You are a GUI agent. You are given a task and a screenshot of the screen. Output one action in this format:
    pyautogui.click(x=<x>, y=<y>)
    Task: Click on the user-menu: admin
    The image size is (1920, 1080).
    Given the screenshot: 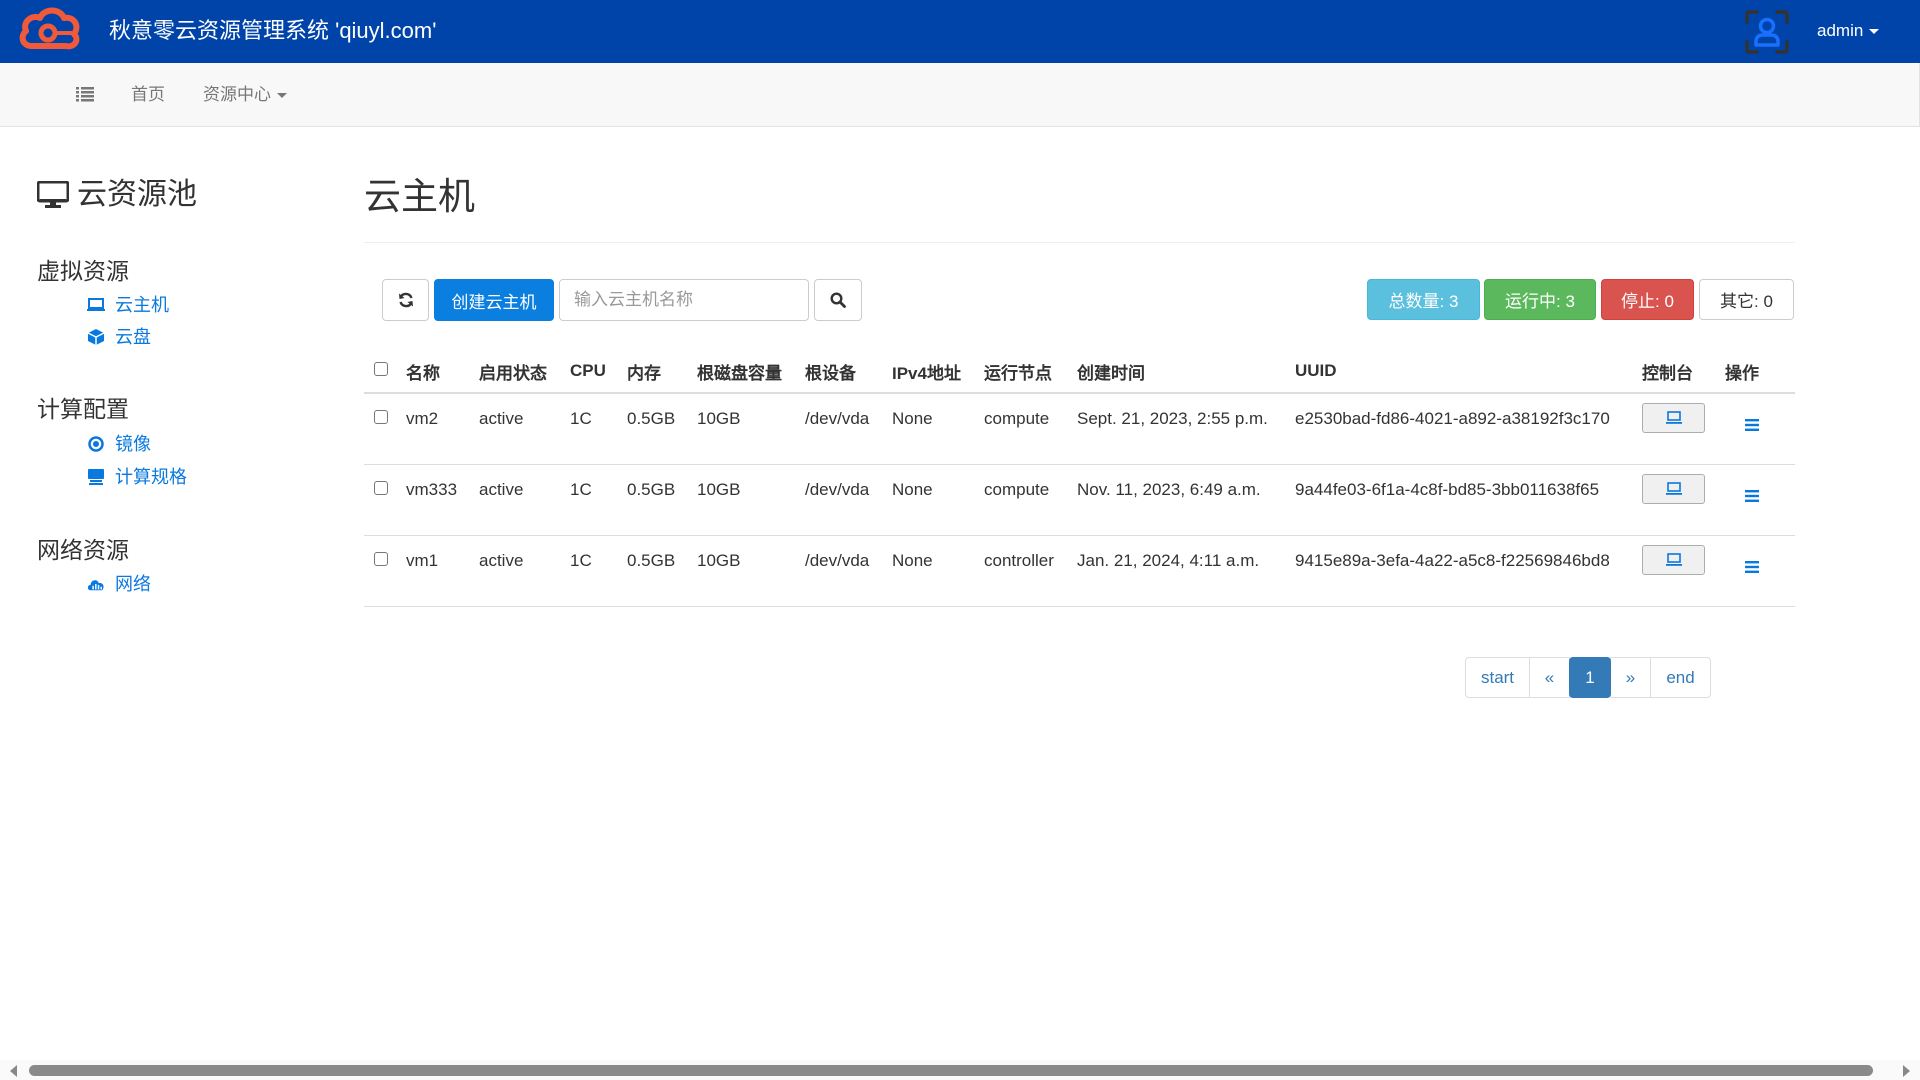 What is the action you would take?
    pyautogui.click(x=1848, y=31)
    